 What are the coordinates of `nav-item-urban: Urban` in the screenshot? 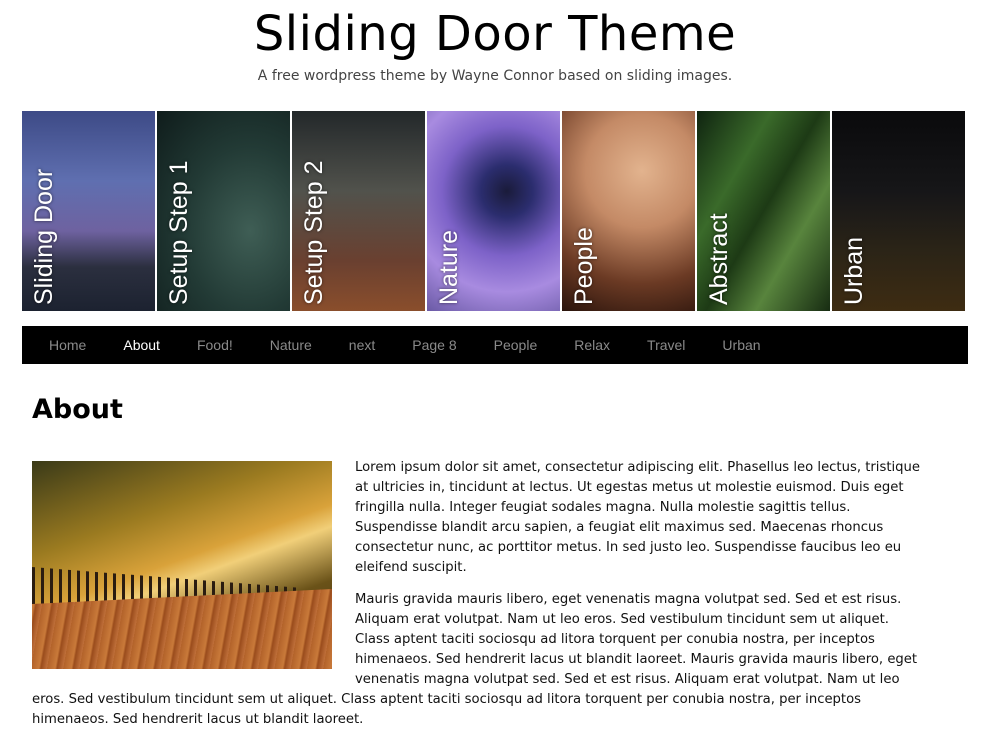 It's located at (741, 345).